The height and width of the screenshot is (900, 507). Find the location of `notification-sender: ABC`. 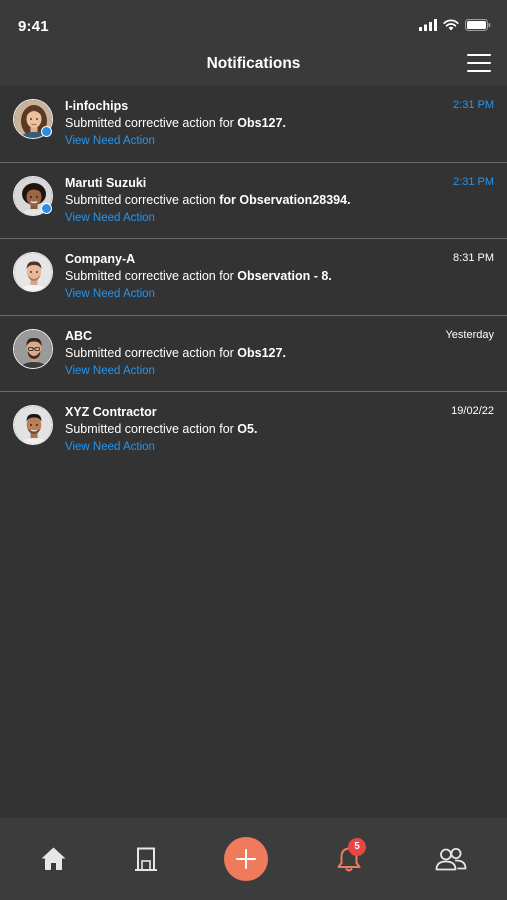

notification-sender: ABC is located at coordinates (79, 335).